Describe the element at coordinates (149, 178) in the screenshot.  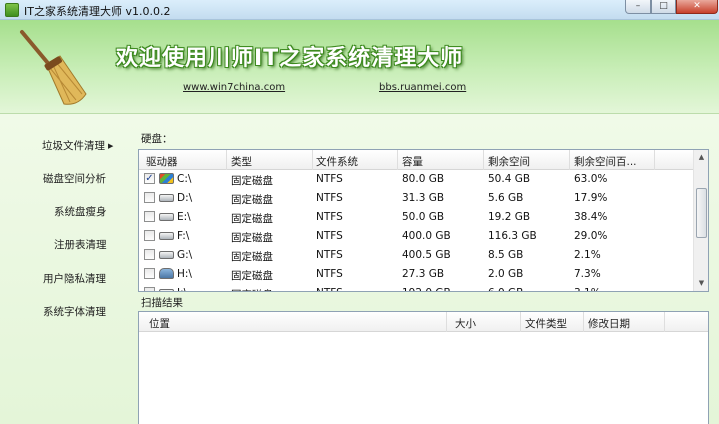
I see `drive-checkbox: ✓` at that location.